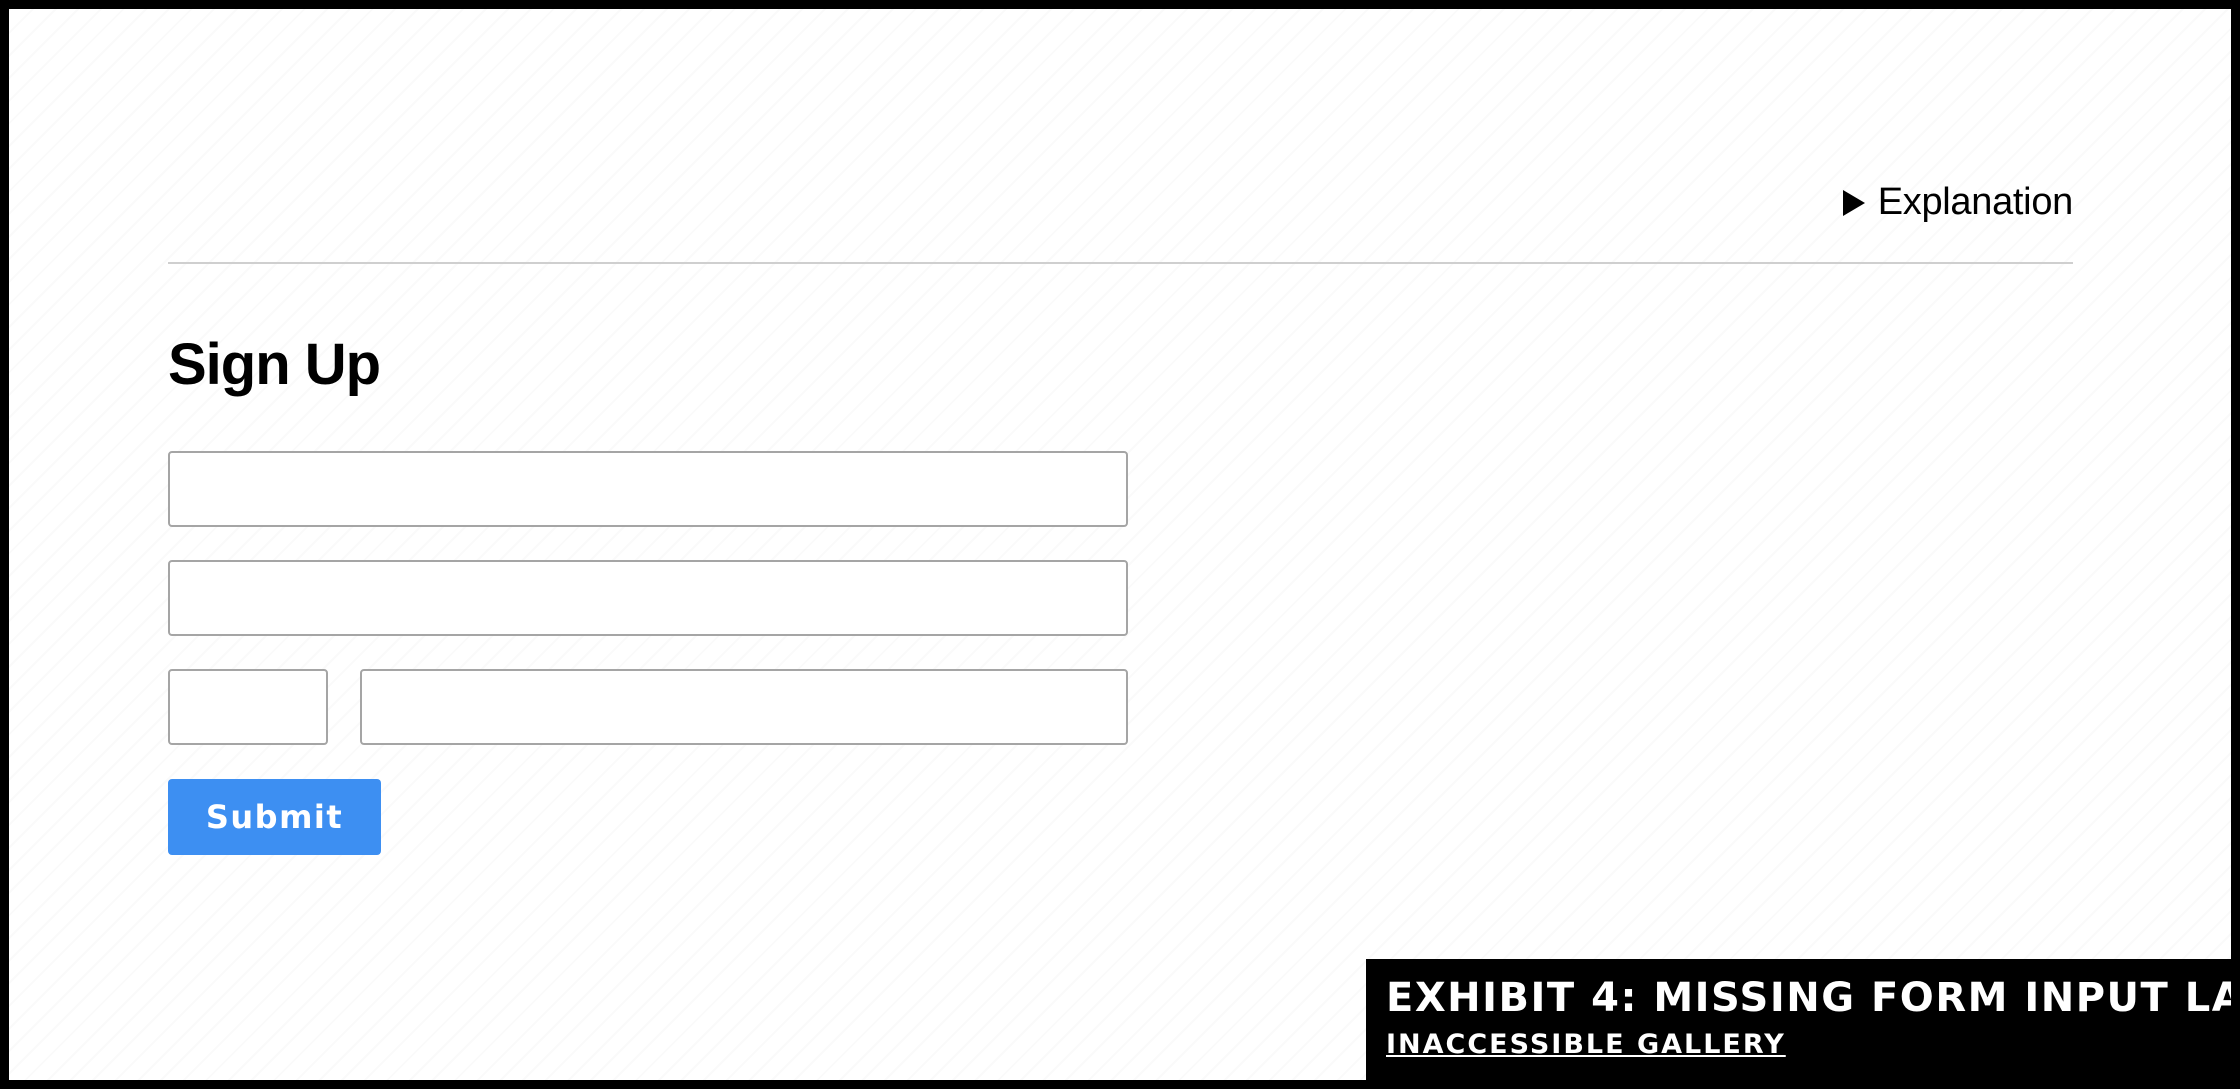  What do you see at coordinates (1808, 998) in the screenshot?
I see `exhibit-title: EXHIBIT 4: MISSING FORM INPUT LABELS` at bounding box center [1808, 998].